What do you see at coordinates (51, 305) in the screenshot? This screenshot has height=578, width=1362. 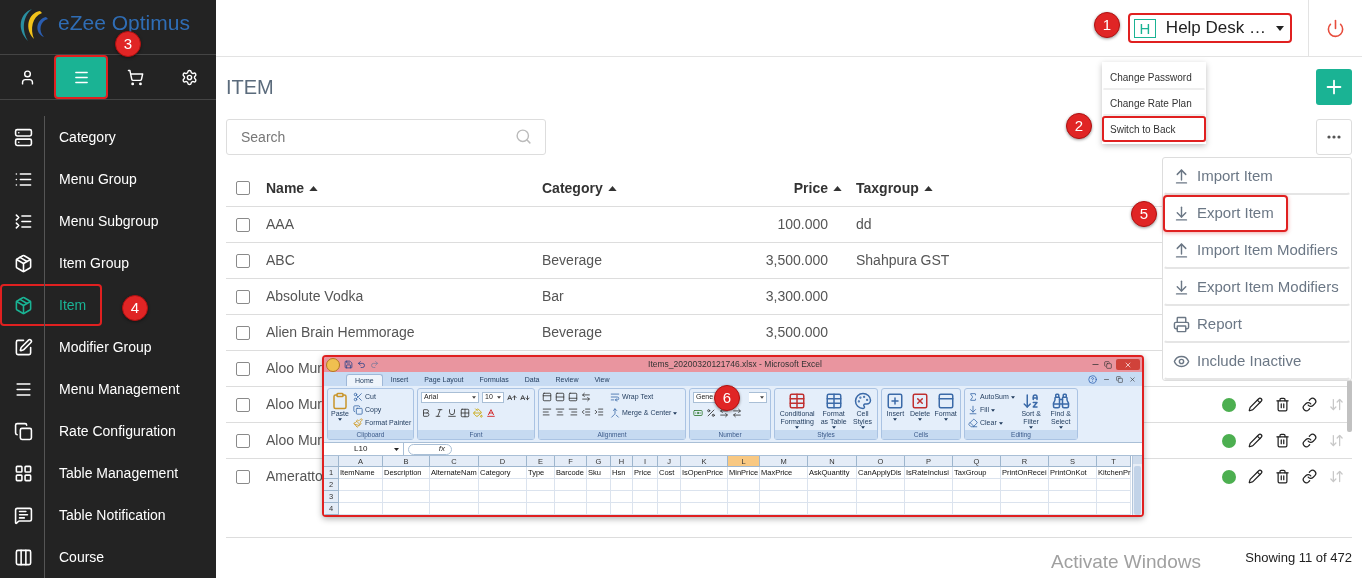 I see `sidebar-item: Item` at bounding box center [51, 305].